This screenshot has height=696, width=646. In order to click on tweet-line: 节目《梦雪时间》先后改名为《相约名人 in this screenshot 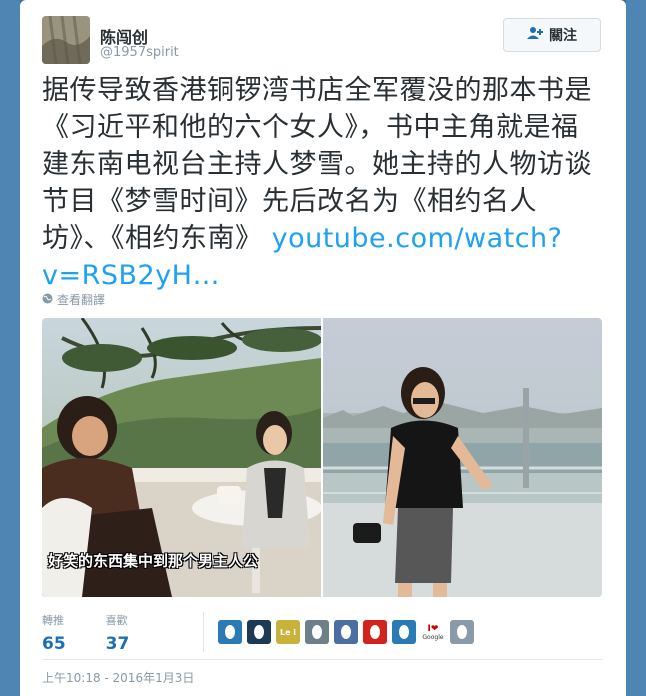, I will do `click(289, 201)`.